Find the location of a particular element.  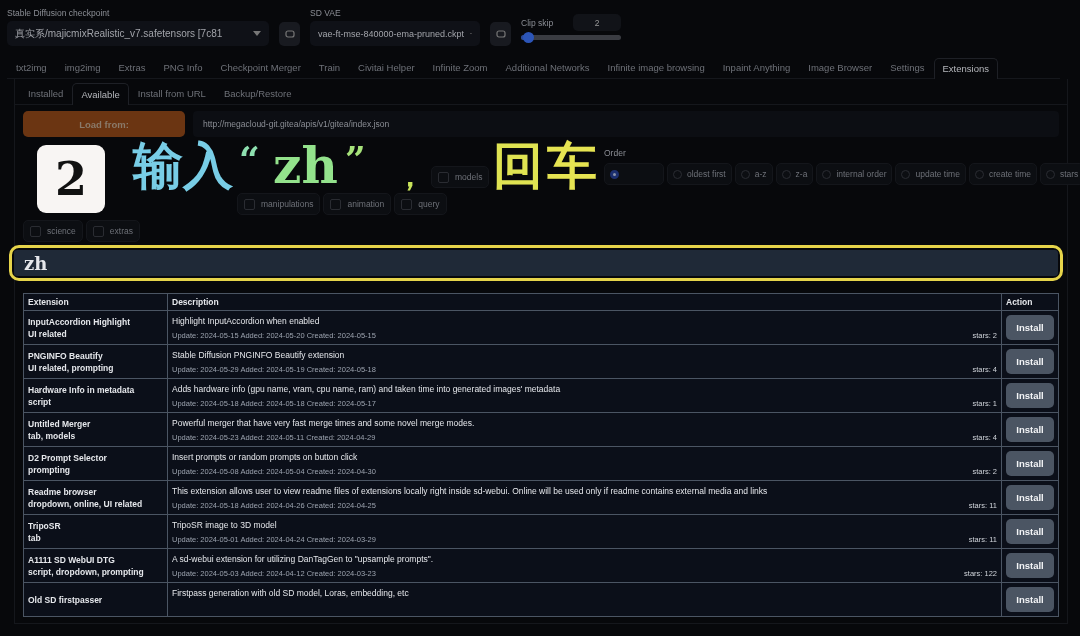

field-label: Clip skip is located at coordinates (537, 22).